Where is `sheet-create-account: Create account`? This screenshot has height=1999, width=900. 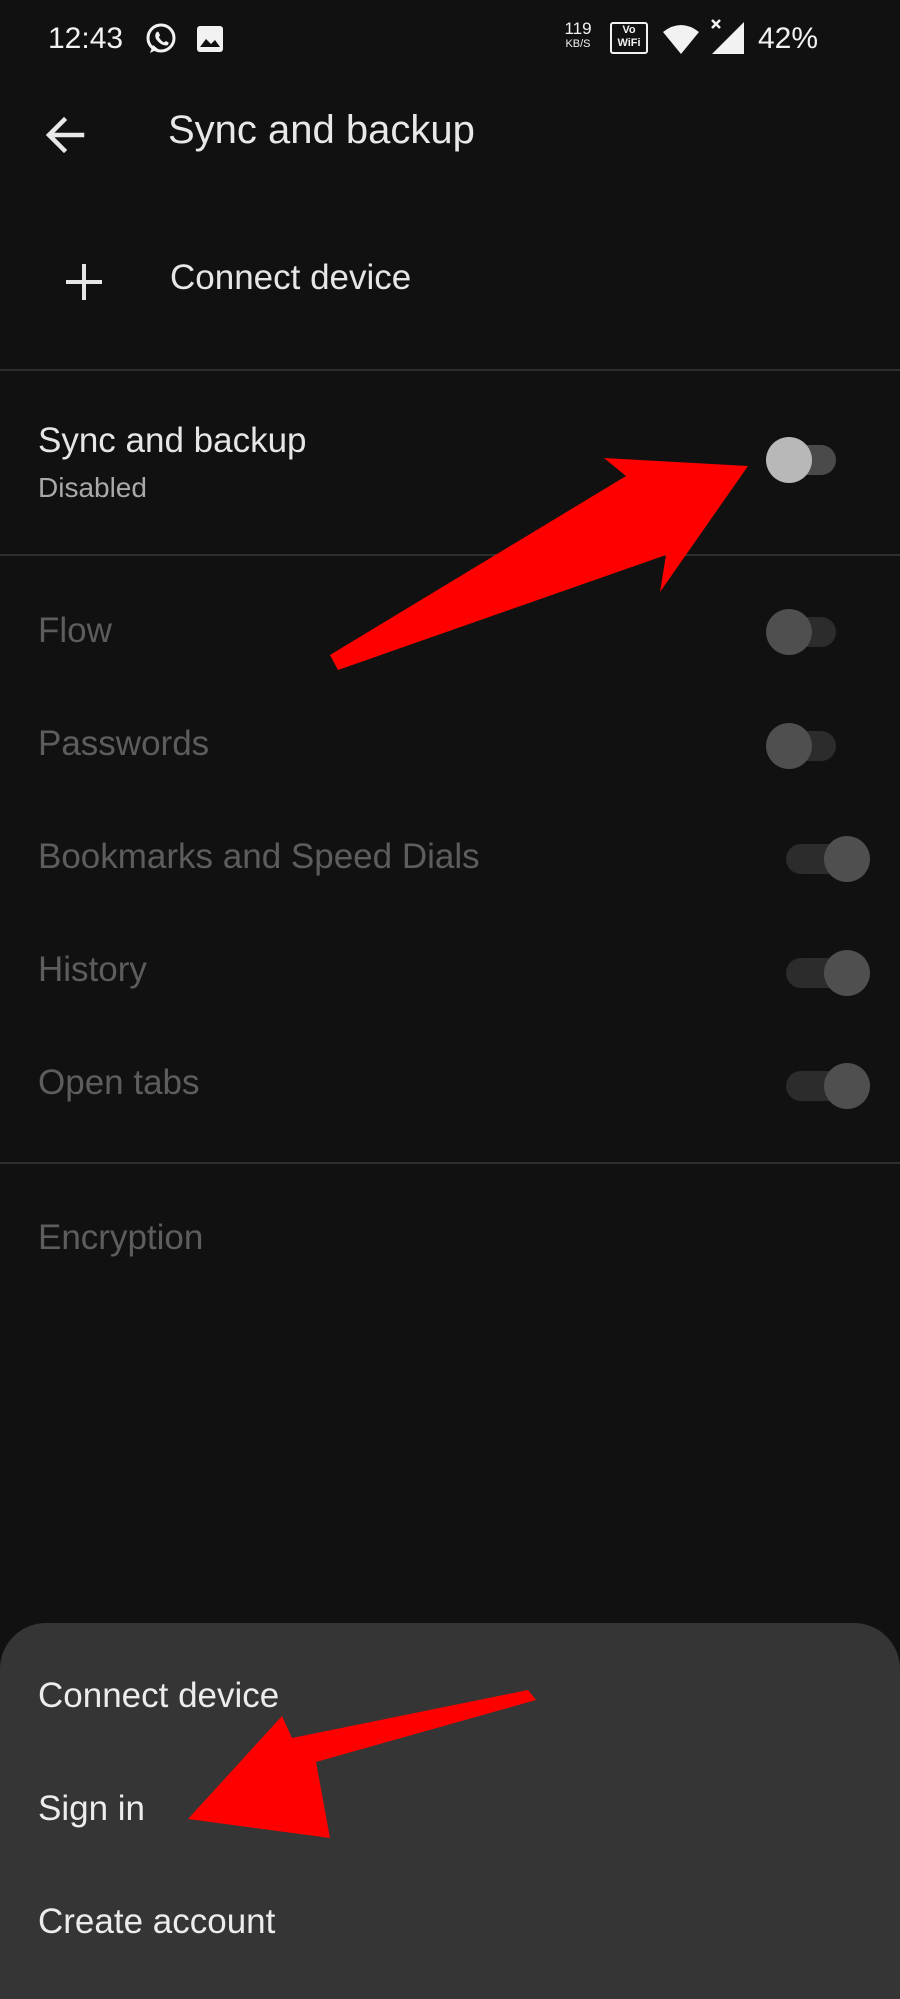 sheet-create-account: Create account is located at coordinates (156, 1922).